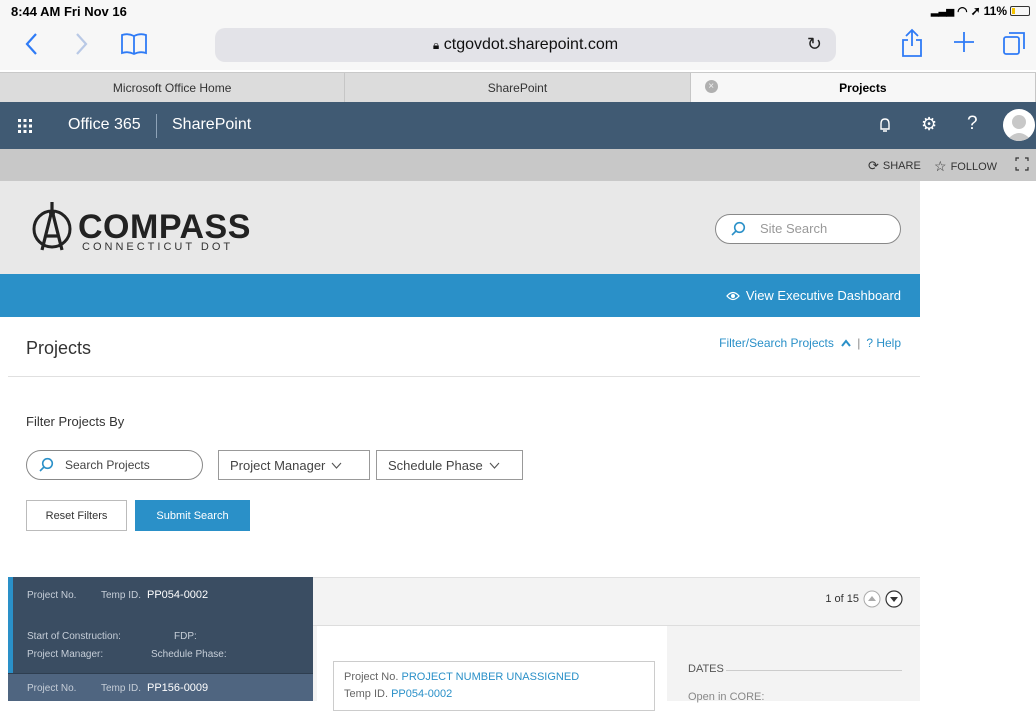  Describe the element at coordinates (814, 670) in the screenshot. I see `dates-divider` at that location.